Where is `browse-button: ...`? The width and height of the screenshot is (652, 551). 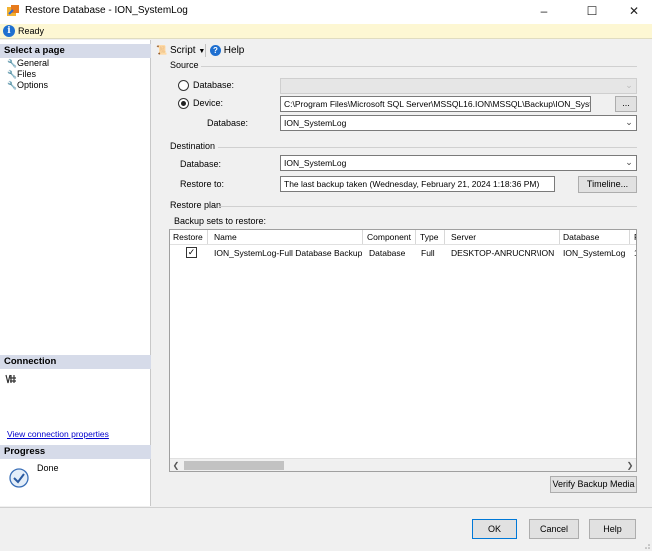
browse-button: ... is located at coordinates (626, 104).